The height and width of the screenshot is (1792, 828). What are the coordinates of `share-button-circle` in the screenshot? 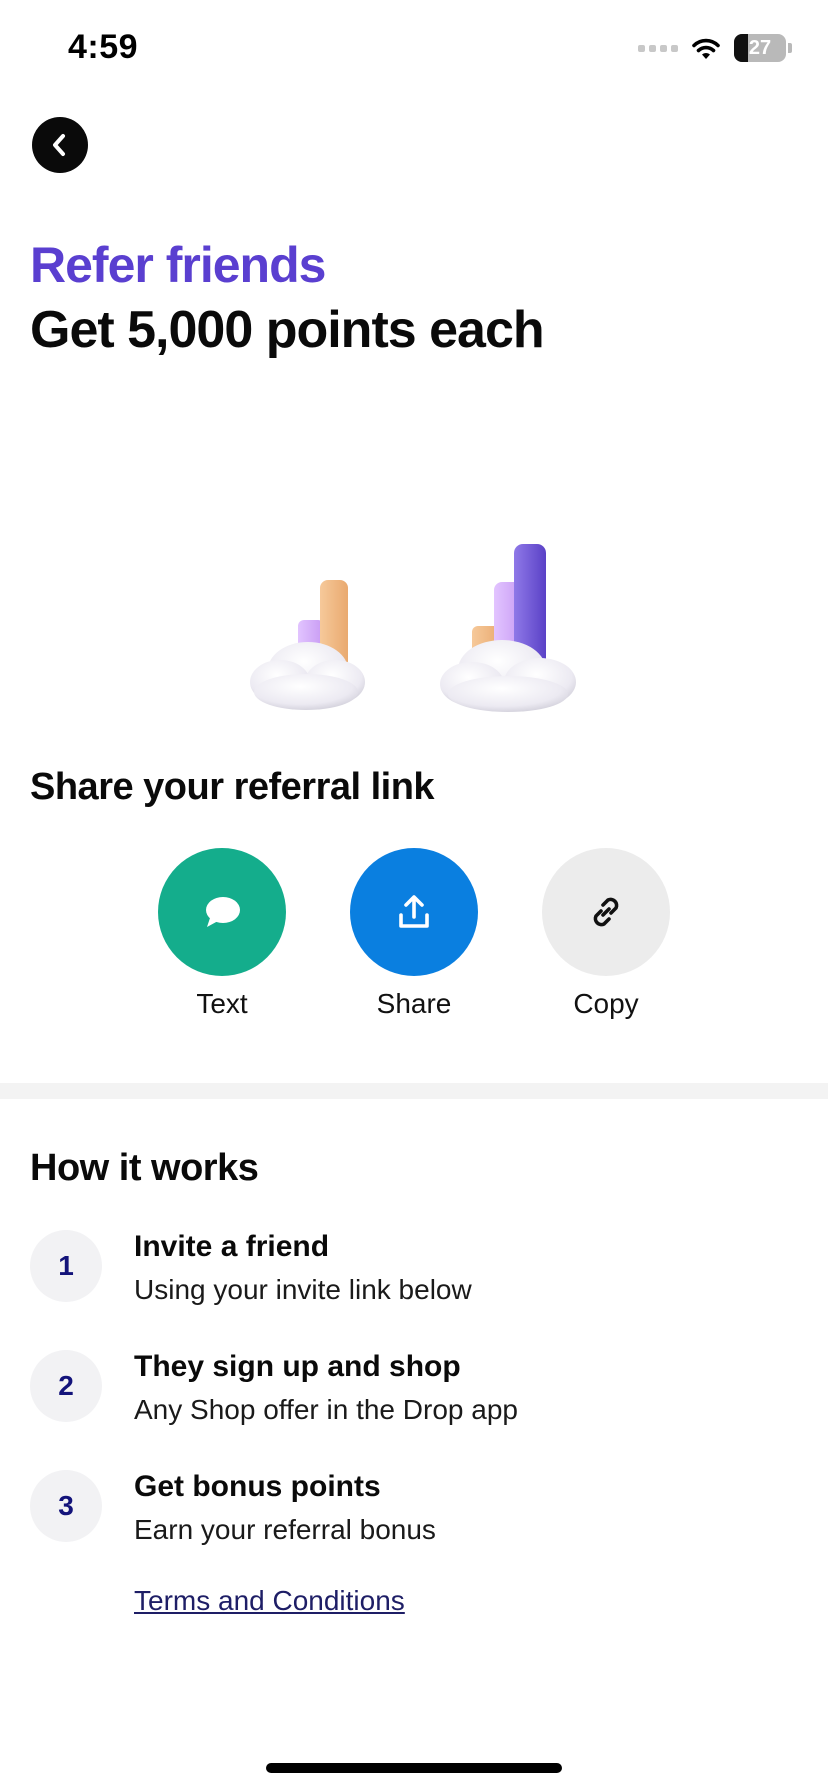 It's located at (414, 912).